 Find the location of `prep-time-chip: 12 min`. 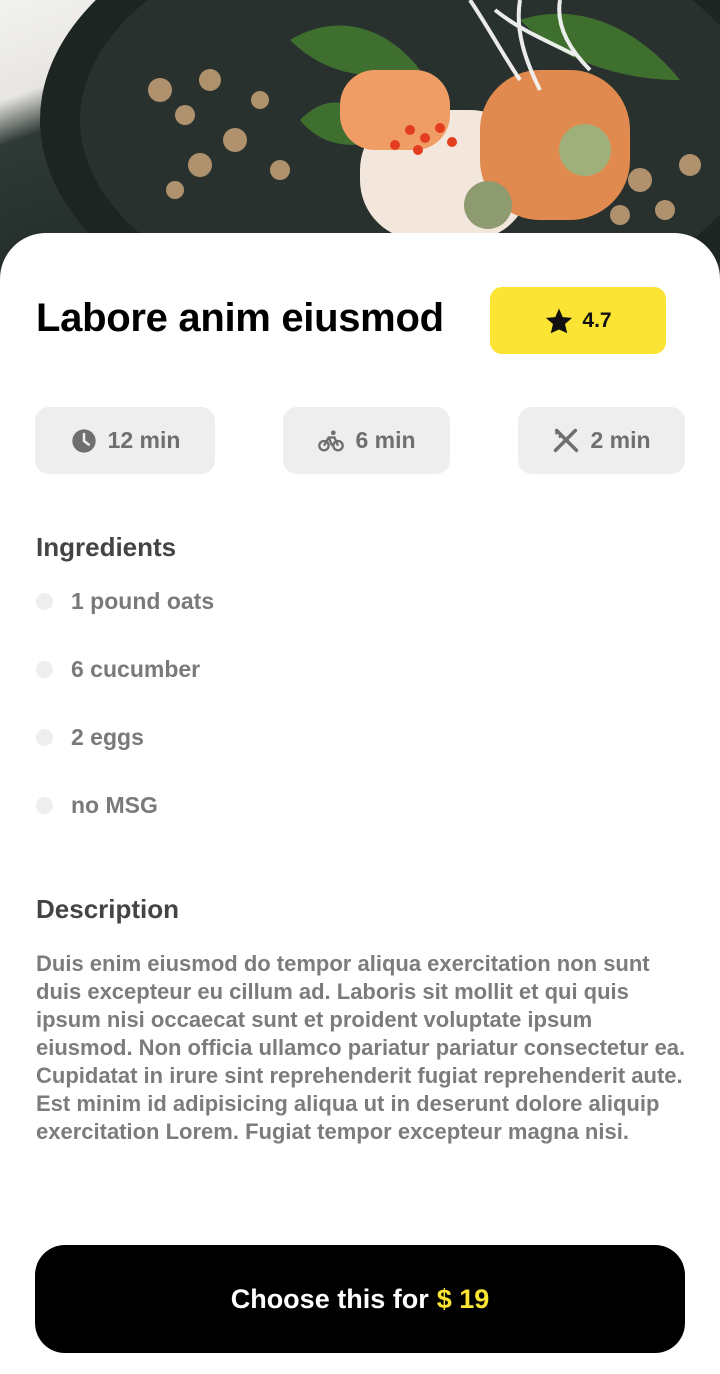

prep-time-chip: 12 min is located at coordinates (125, 440).